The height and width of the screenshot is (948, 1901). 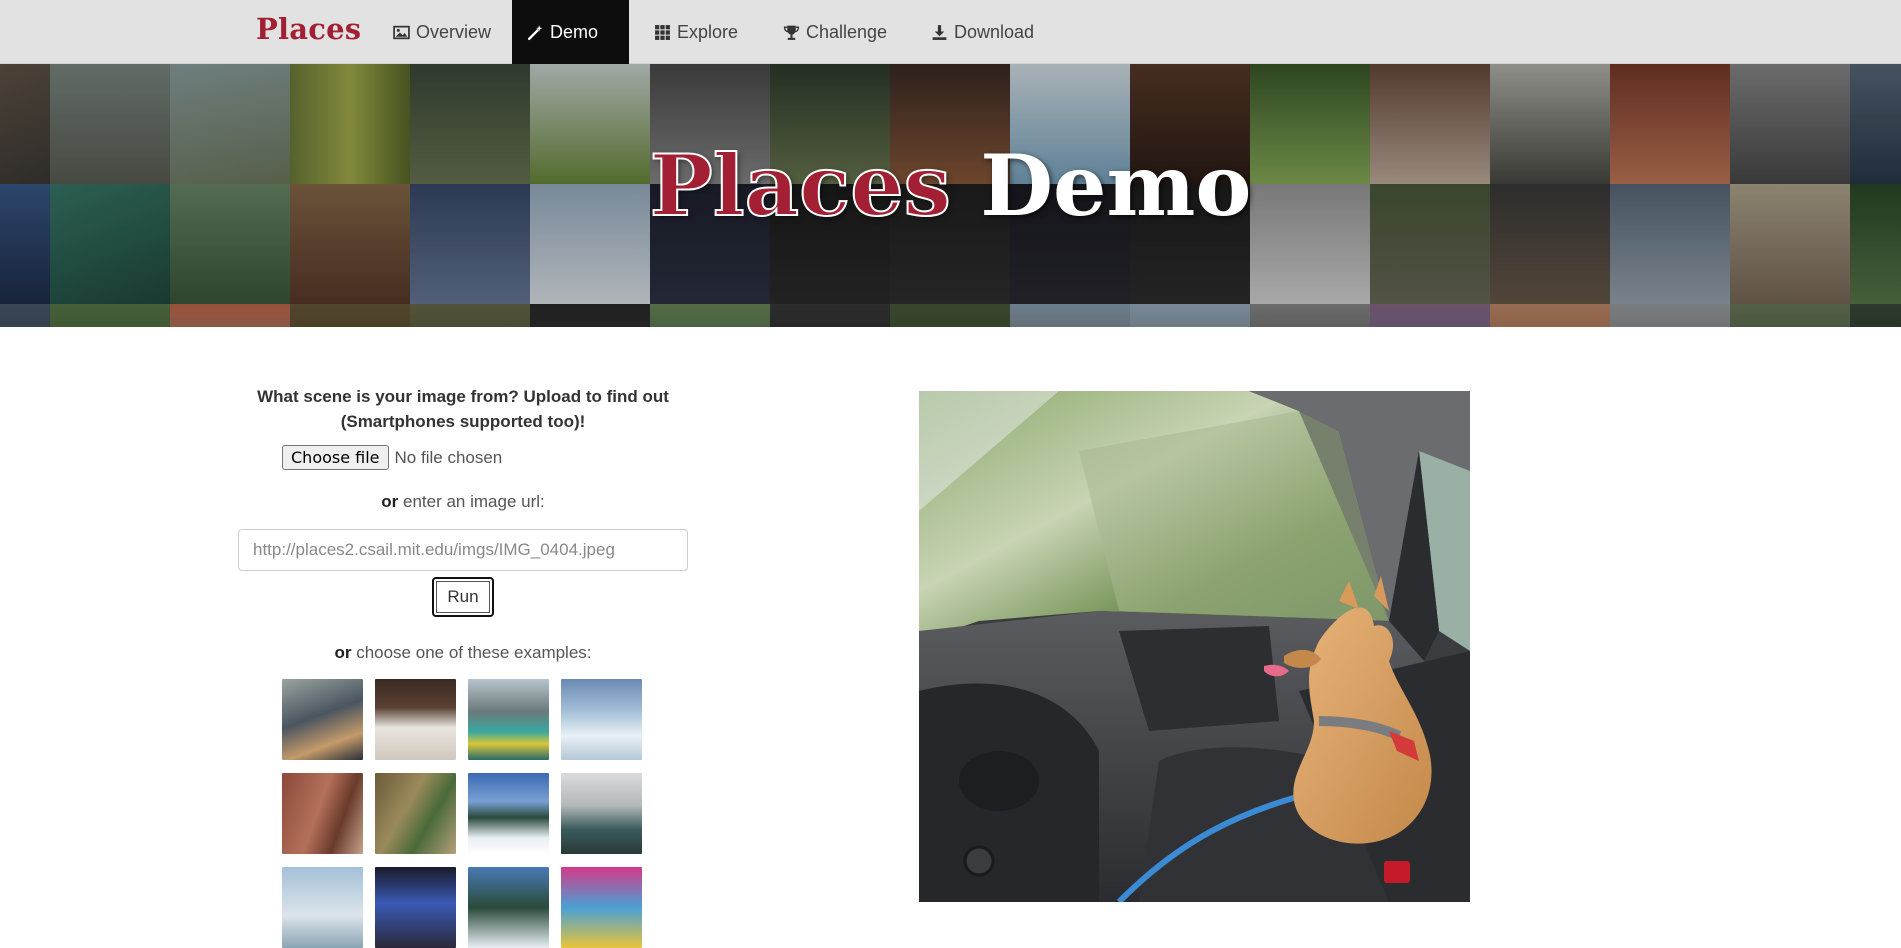 What do you see at coordinates (1101, 185) in the screenshot?
I see `hero-title-rest: Demo` at bounding box center [1101, 185].